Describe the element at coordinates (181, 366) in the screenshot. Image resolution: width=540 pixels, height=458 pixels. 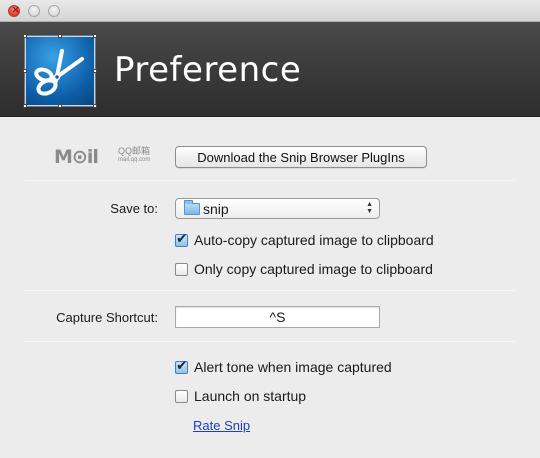
I see `alert-tone-checkbox` at that location.